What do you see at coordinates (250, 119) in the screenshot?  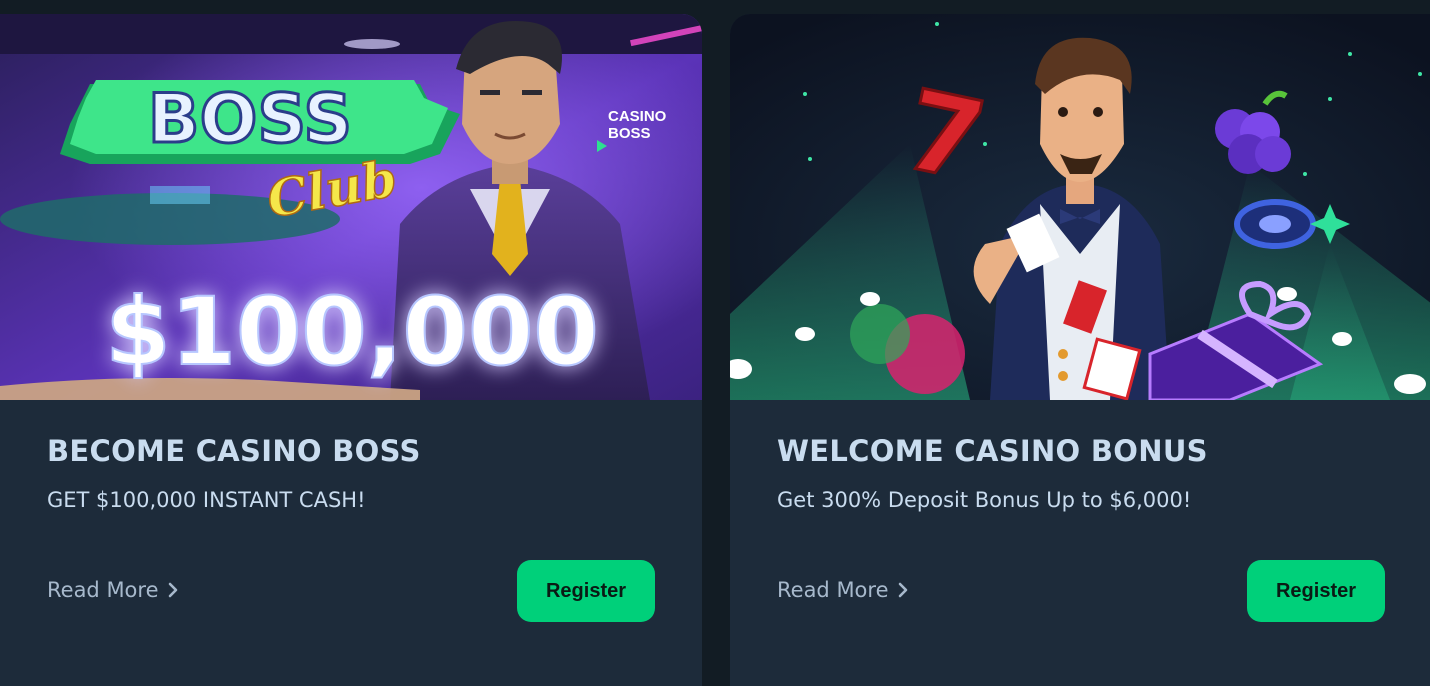 I see `logo-boss-text: BOSS` at bounding box center [250, 119].